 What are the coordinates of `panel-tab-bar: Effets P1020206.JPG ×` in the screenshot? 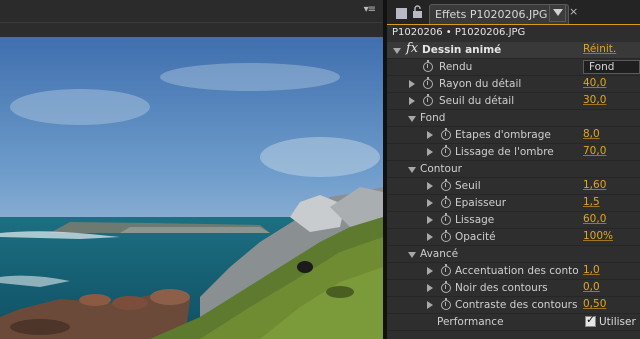 It's located at (513, 12).